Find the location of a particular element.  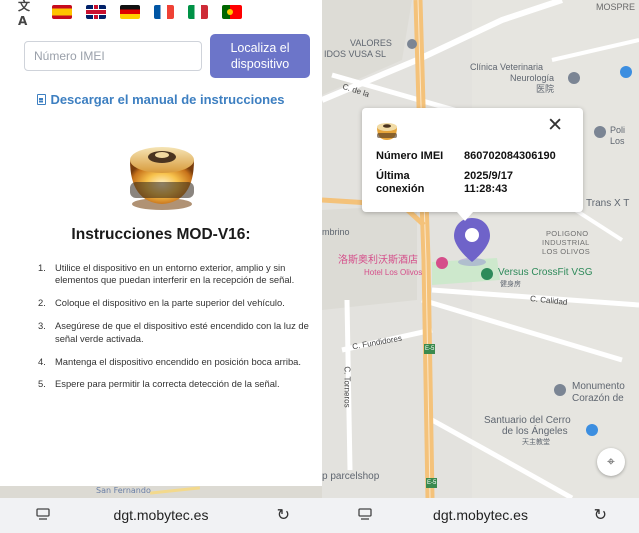

map-label-san-fernando: San Fernando is located at coordinates (123, 490).